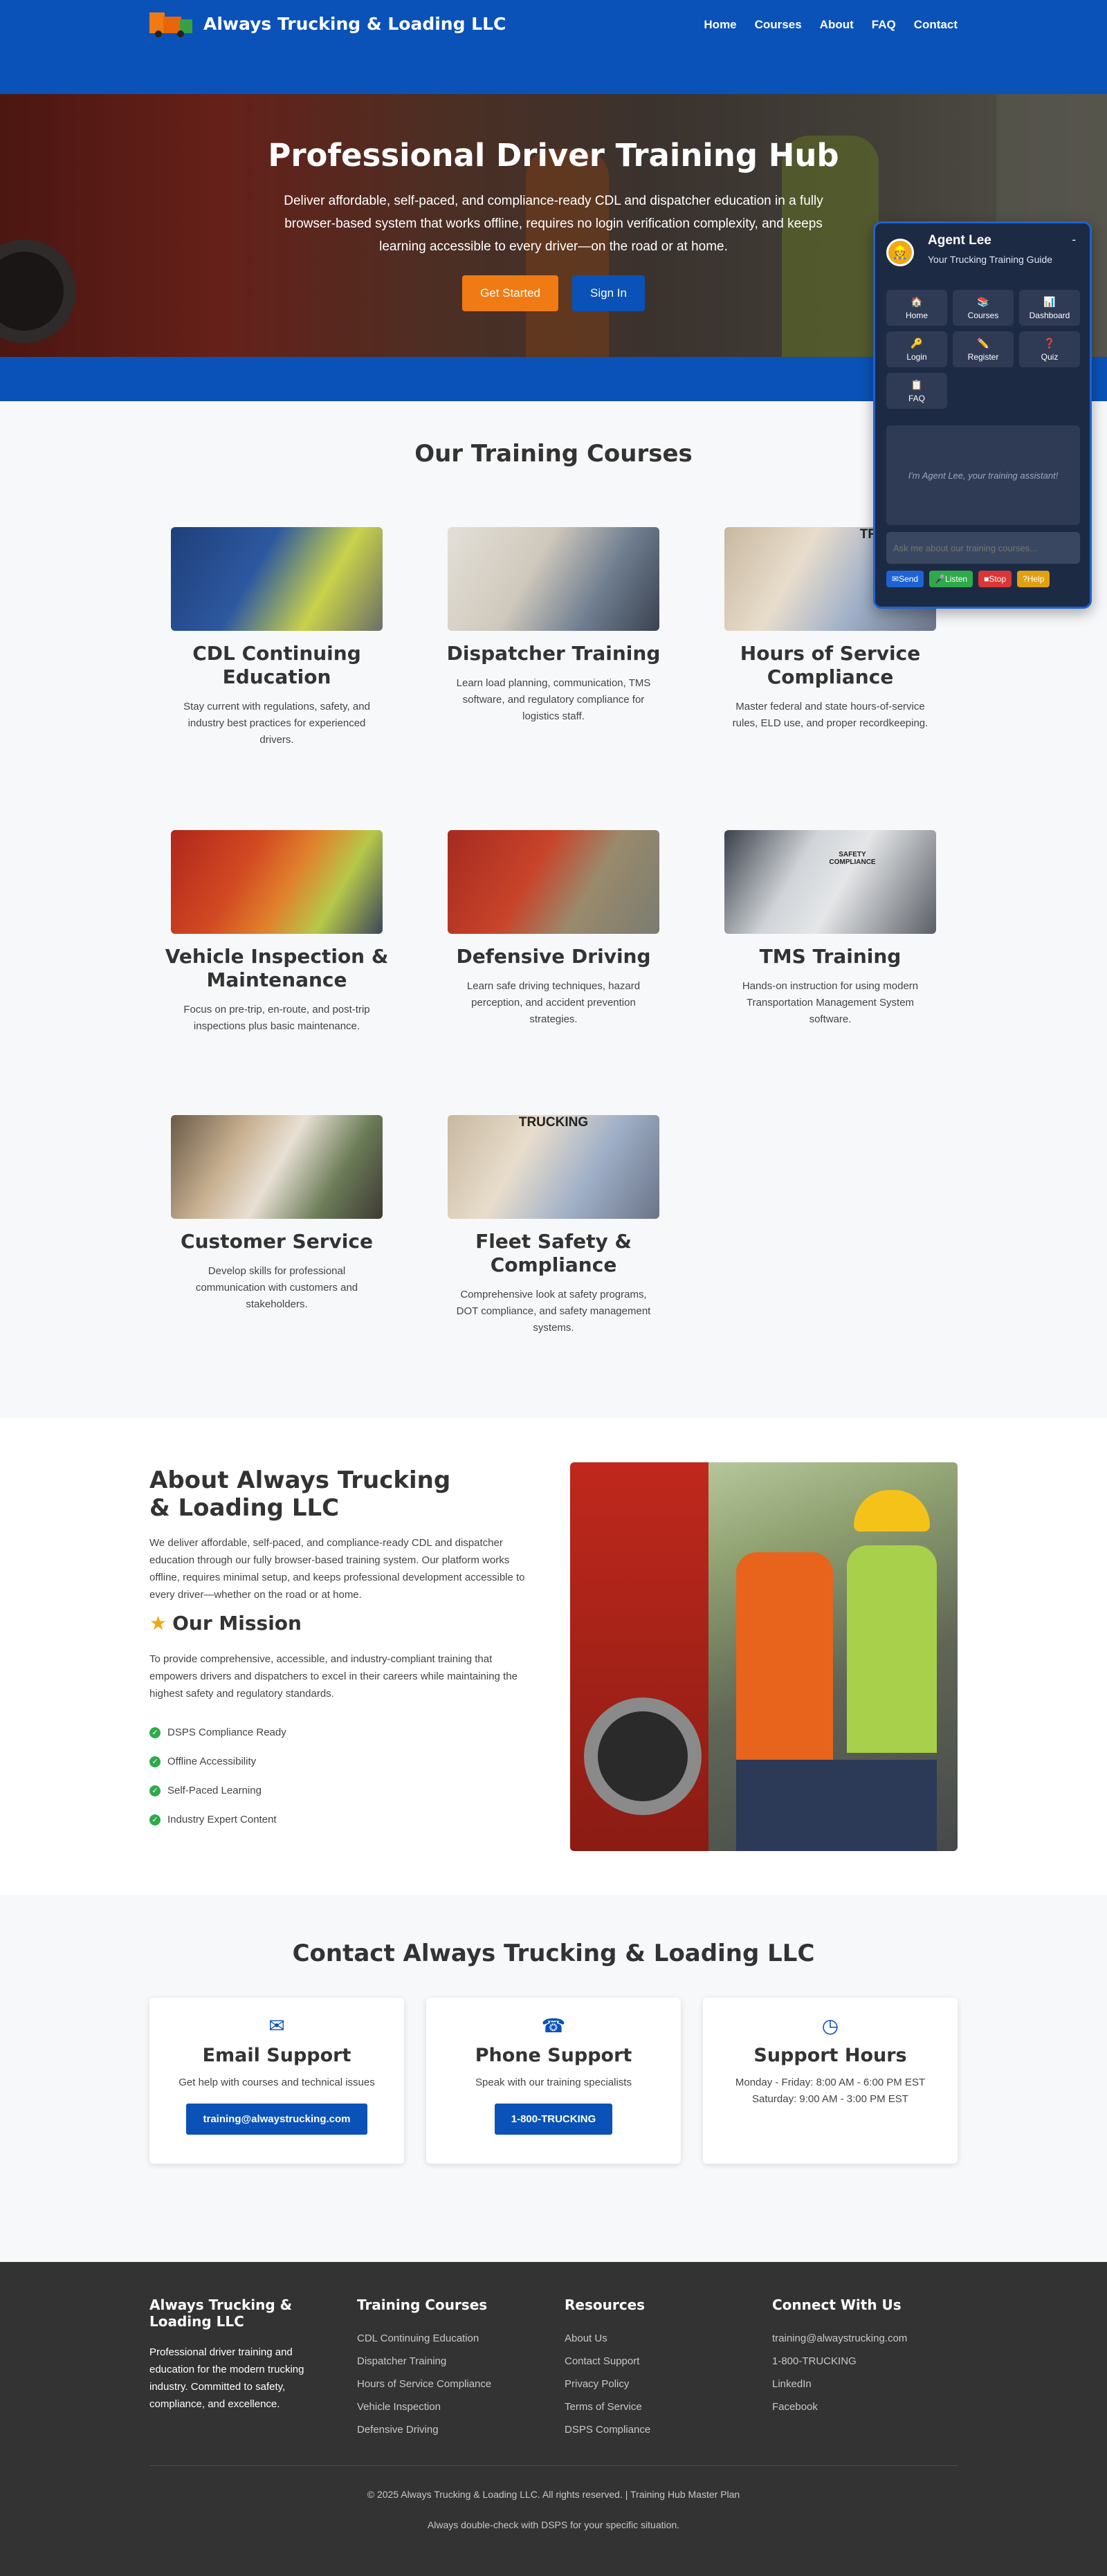  I want to click on chat-register-button: ✏️ Register, so click(984, 349).